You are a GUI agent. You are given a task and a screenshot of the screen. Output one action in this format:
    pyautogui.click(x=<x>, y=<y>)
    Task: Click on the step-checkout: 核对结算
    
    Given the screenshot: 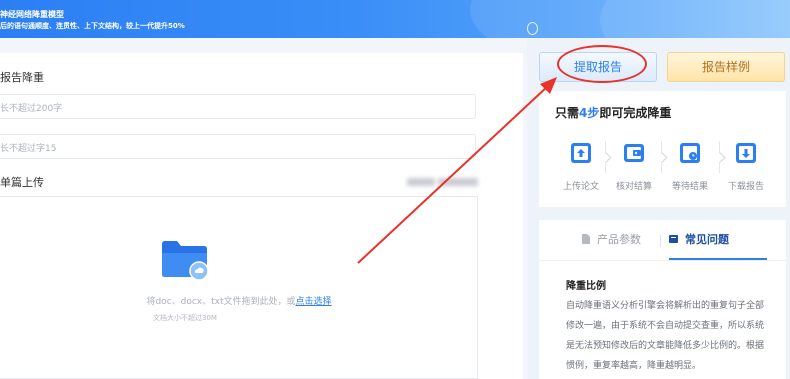 What is the action you would take?
    pyautogui.click(x=634, y=163)
    